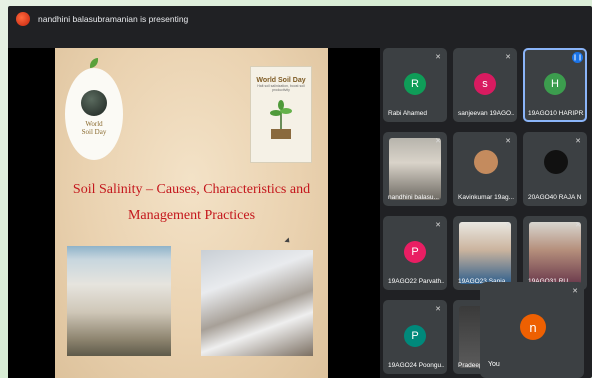  Describe the element at coordinates (577, 57) in the screenshot. I see `speaking-icon: ❙❙` at that location.